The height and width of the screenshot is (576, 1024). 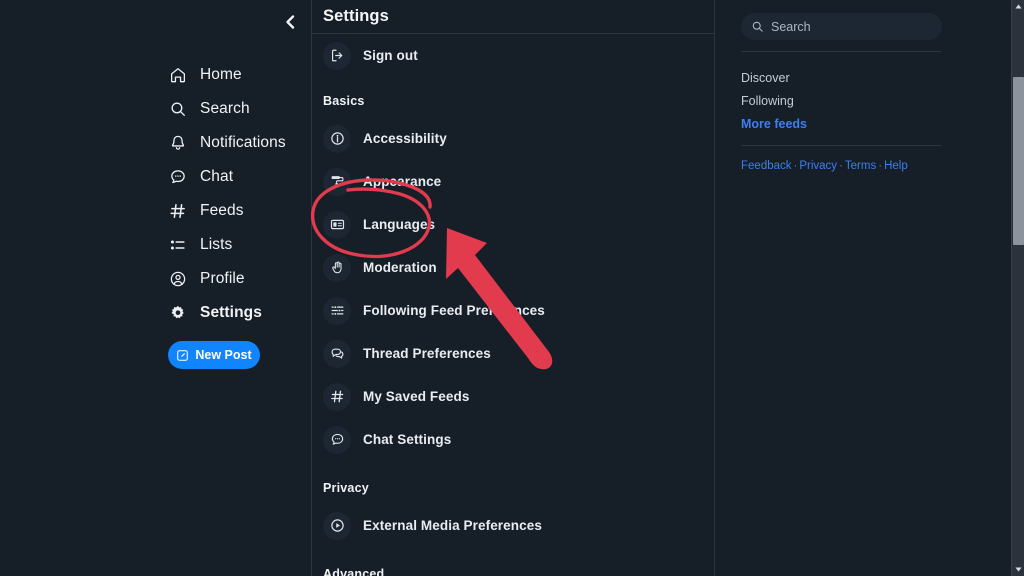 I want to click on scrollbar-thumb, so click(x=1018, y=161).